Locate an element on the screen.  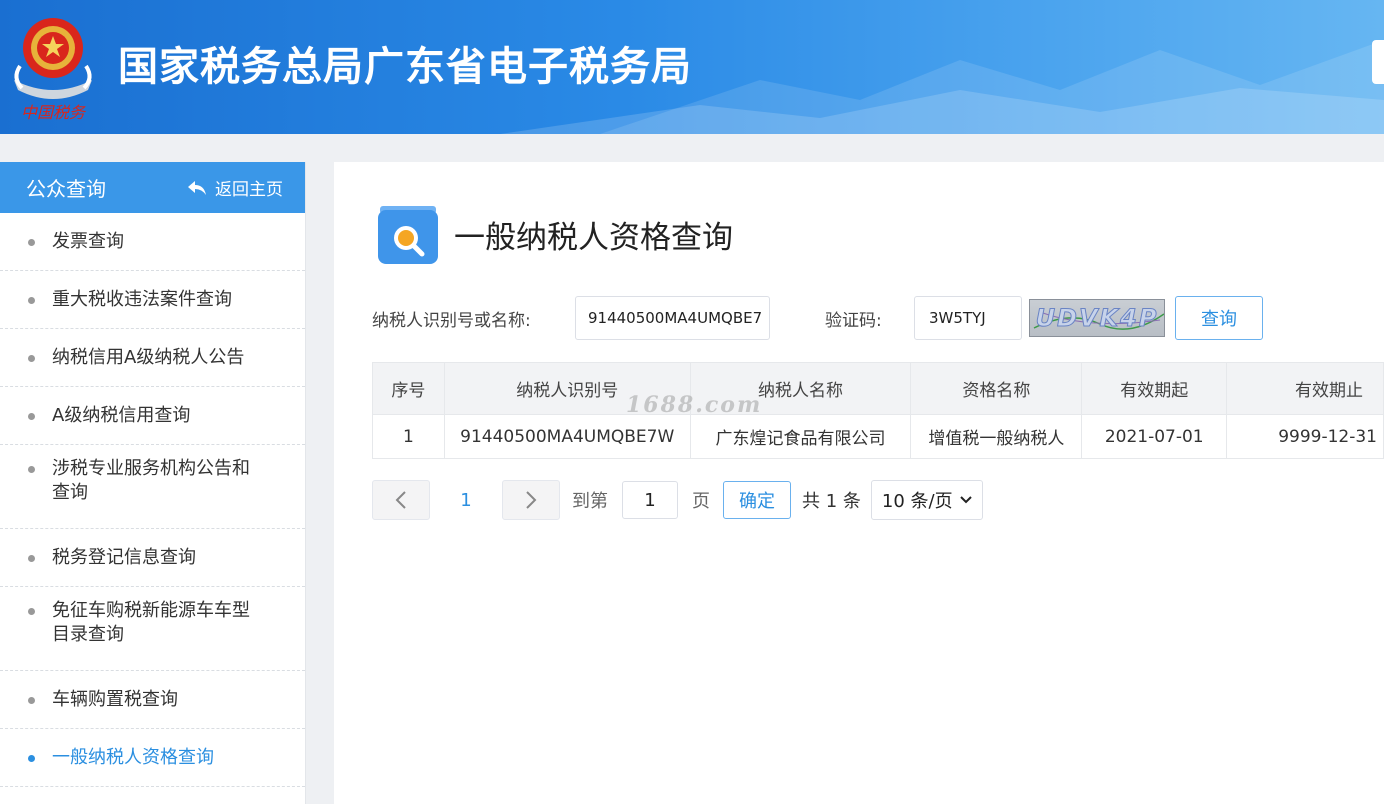
table-cell: 1 is located at coordinates (408, 436).